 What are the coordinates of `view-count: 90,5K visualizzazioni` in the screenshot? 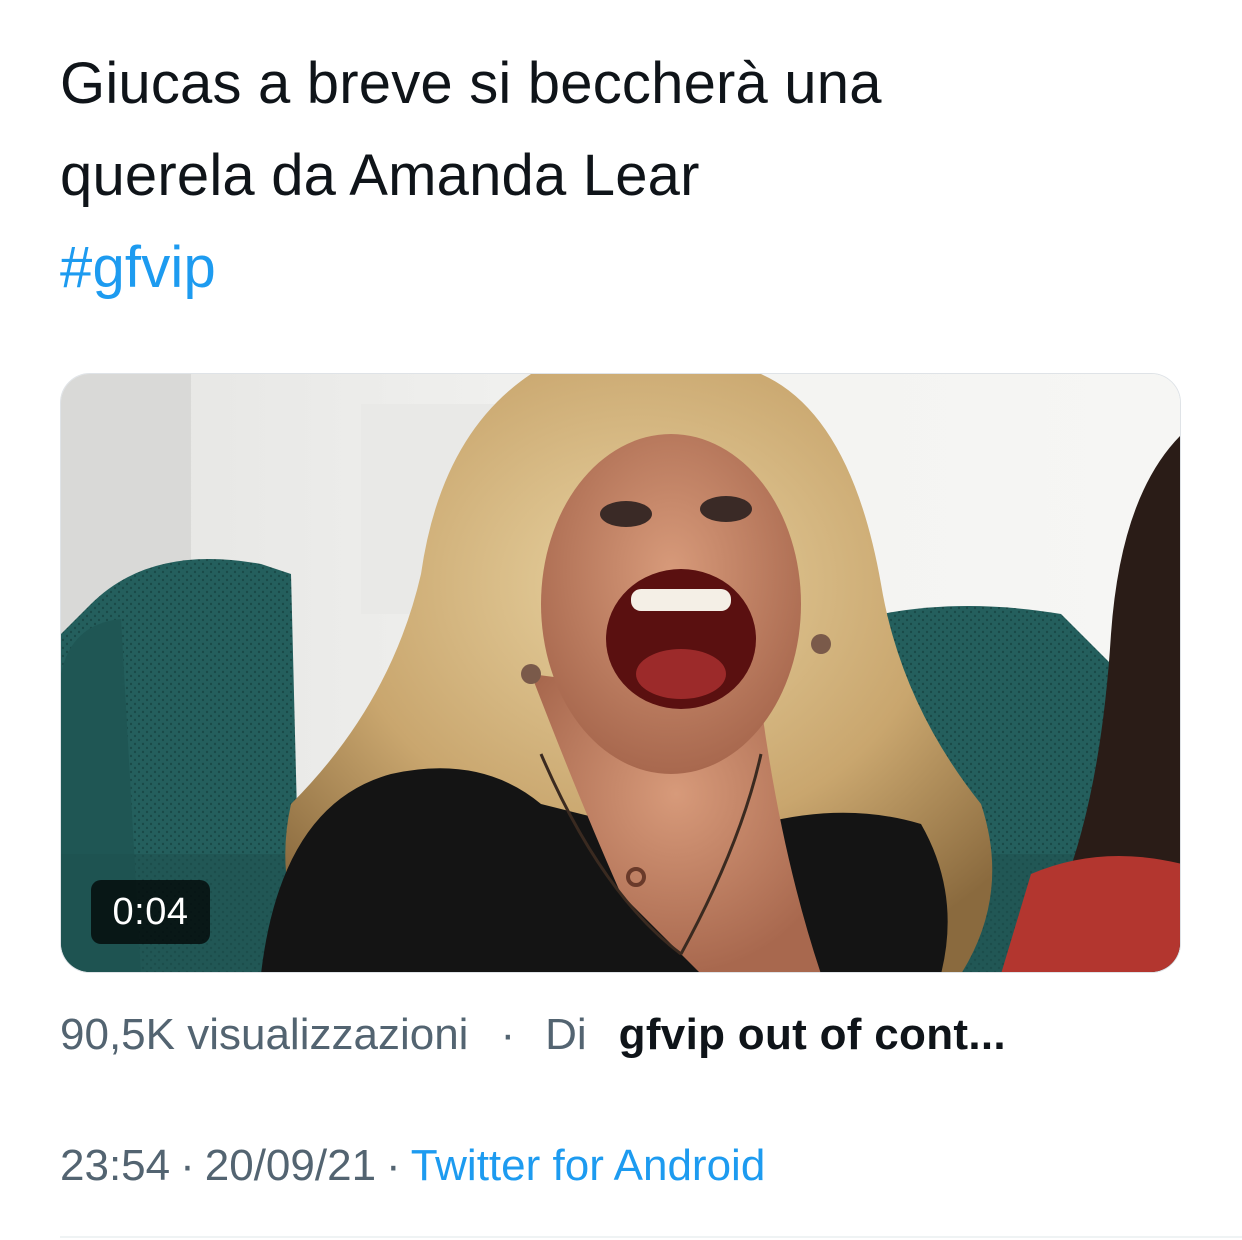 It's located at (264, 1034).